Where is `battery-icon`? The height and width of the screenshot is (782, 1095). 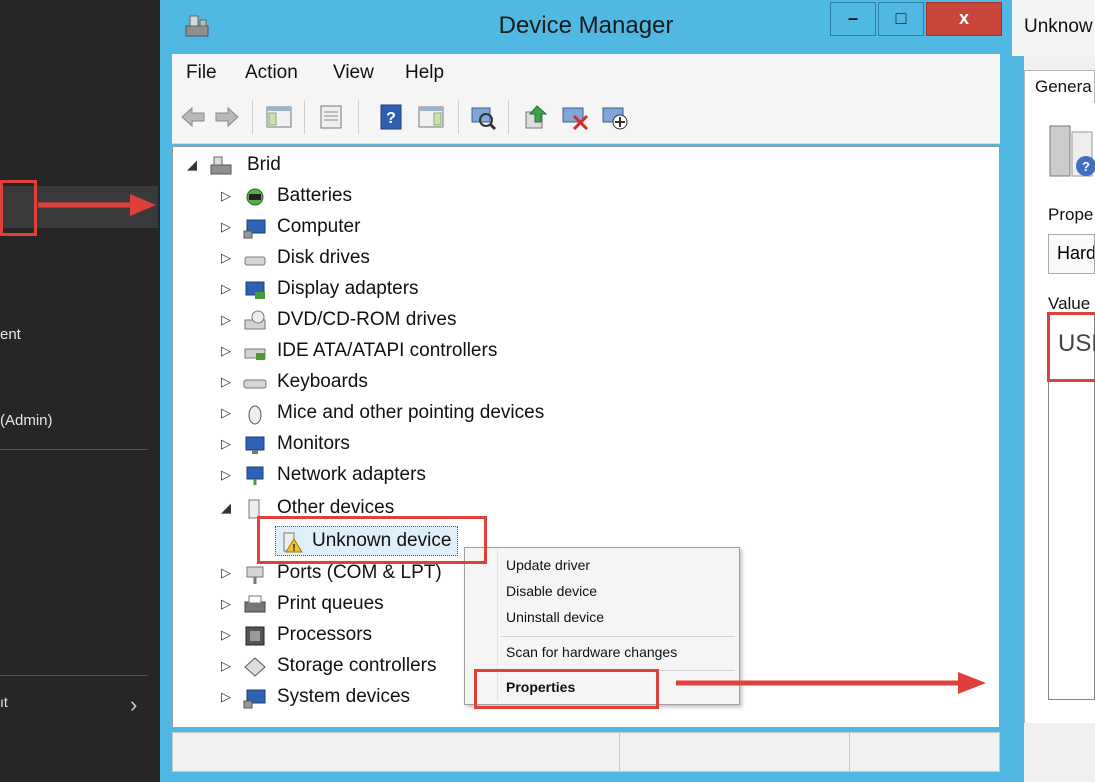
battery-icon is located at coordinates (255, 197).